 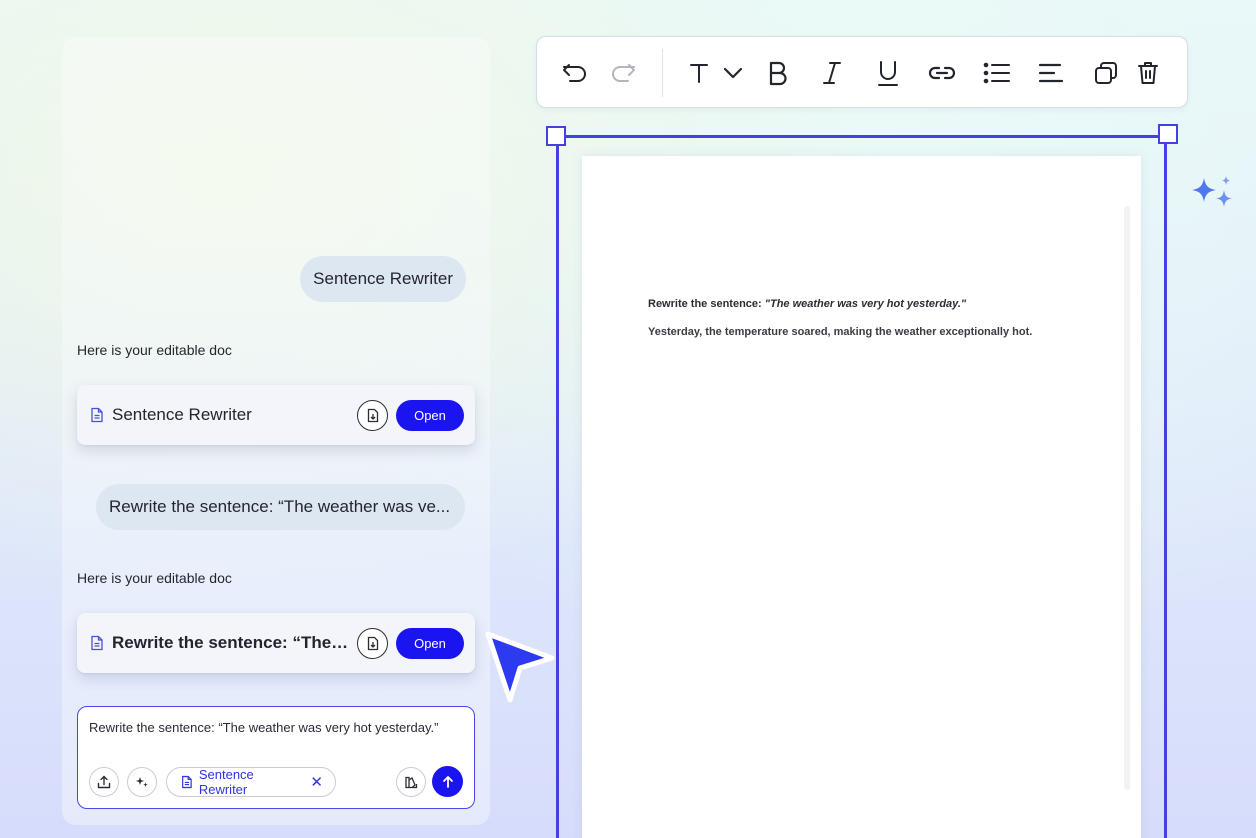 I want to click on close-icon: ✕, so click(x=316, y=782).